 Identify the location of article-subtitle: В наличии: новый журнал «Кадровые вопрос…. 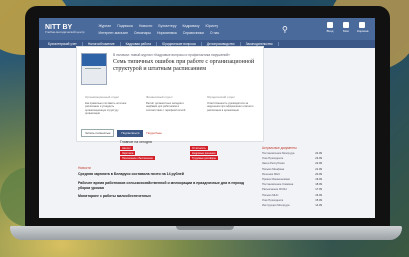
(171, 55).